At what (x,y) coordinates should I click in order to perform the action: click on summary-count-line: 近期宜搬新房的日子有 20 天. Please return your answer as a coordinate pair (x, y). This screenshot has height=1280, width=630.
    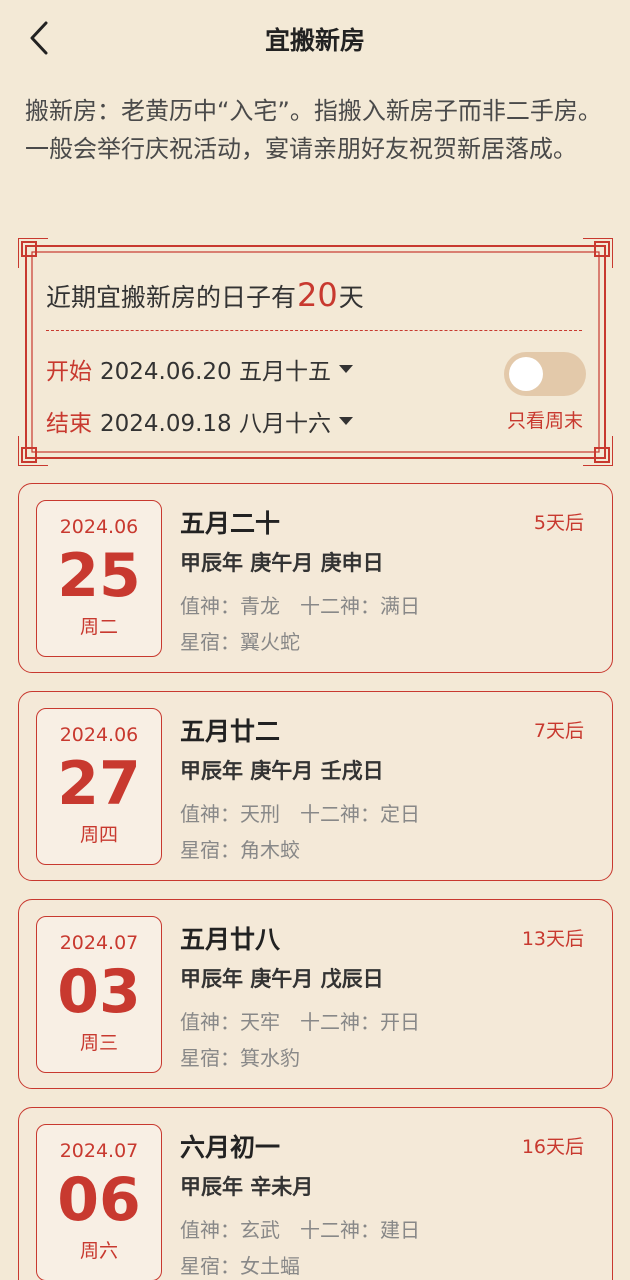
    Looking at the image, I should click on (205, 295).